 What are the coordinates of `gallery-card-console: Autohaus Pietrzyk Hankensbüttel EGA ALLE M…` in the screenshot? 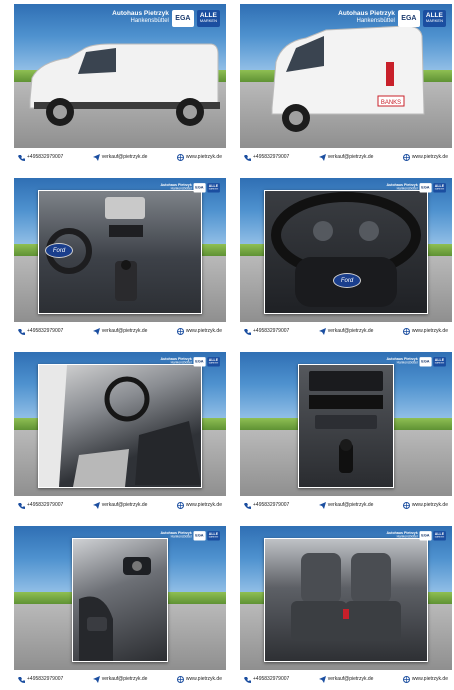 It's located at (346, 434).